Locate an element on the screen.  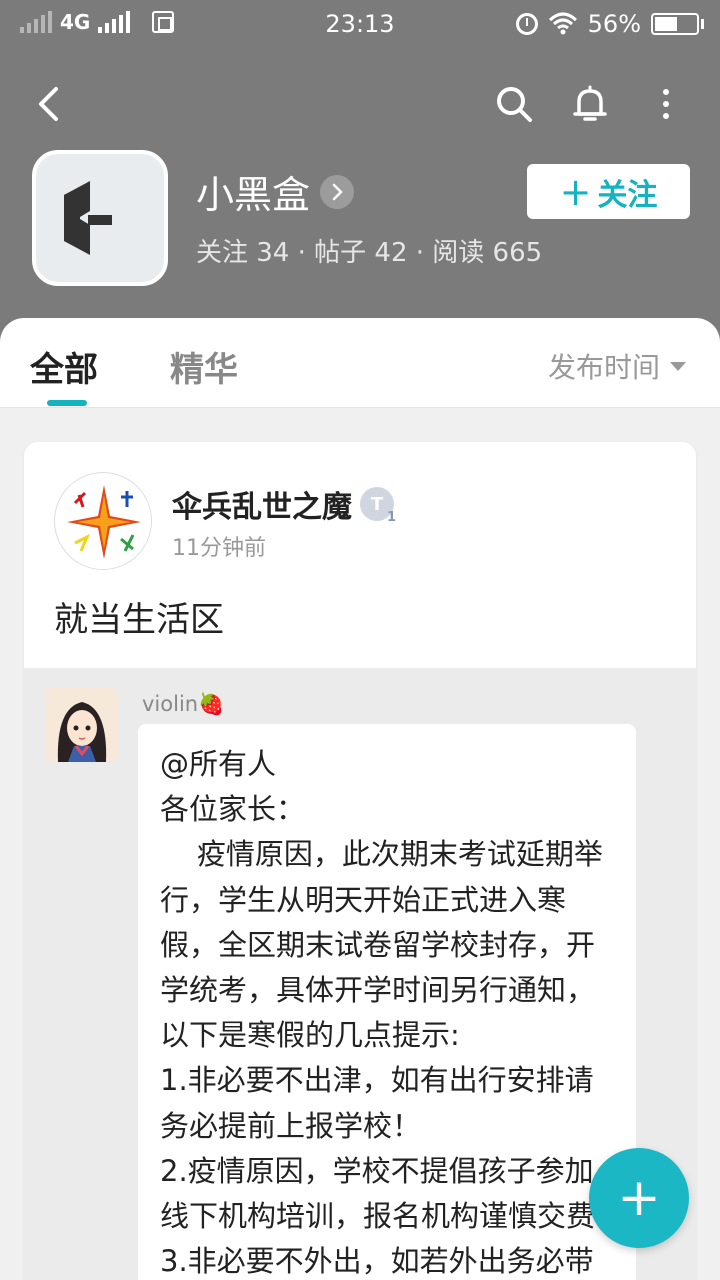
battery-nub is located at coordinates (702, 24).